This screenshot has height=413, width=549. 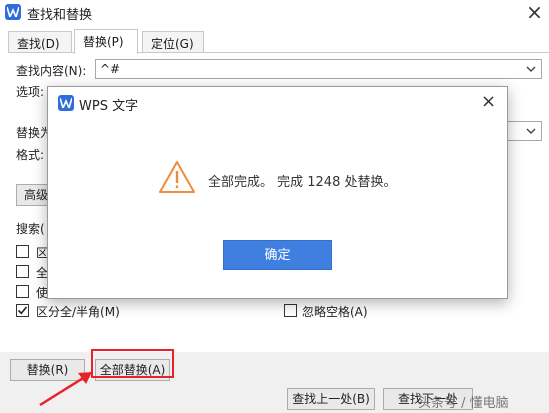 I want to click on tab-replace: 替换(P), so click(x=106, y=41).